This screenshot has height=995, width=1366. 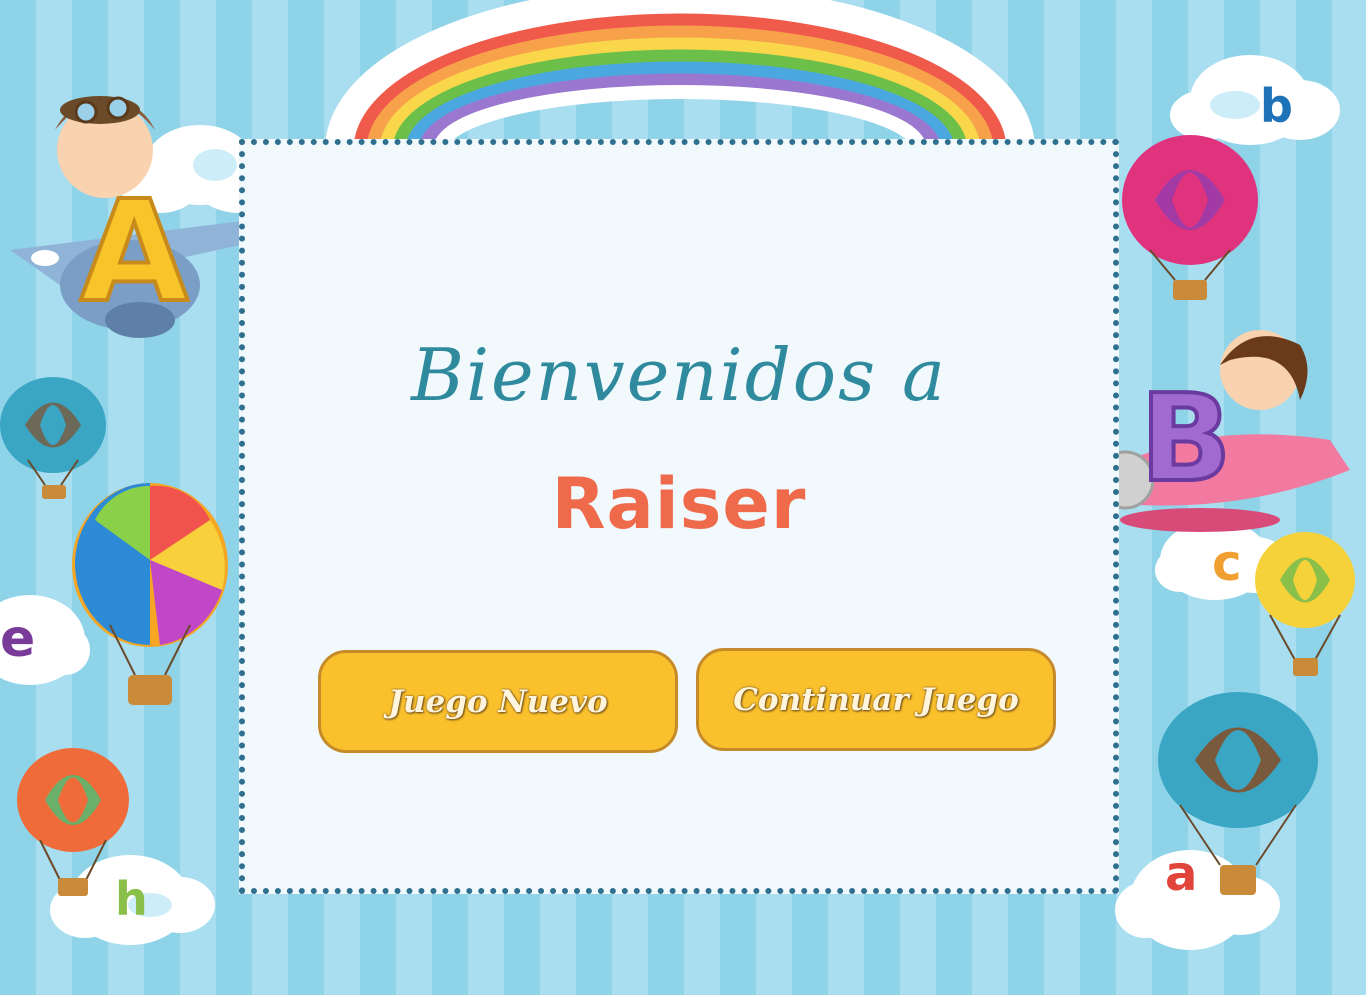 I want to click on letter-c: c, so click(x=1227, y=563).